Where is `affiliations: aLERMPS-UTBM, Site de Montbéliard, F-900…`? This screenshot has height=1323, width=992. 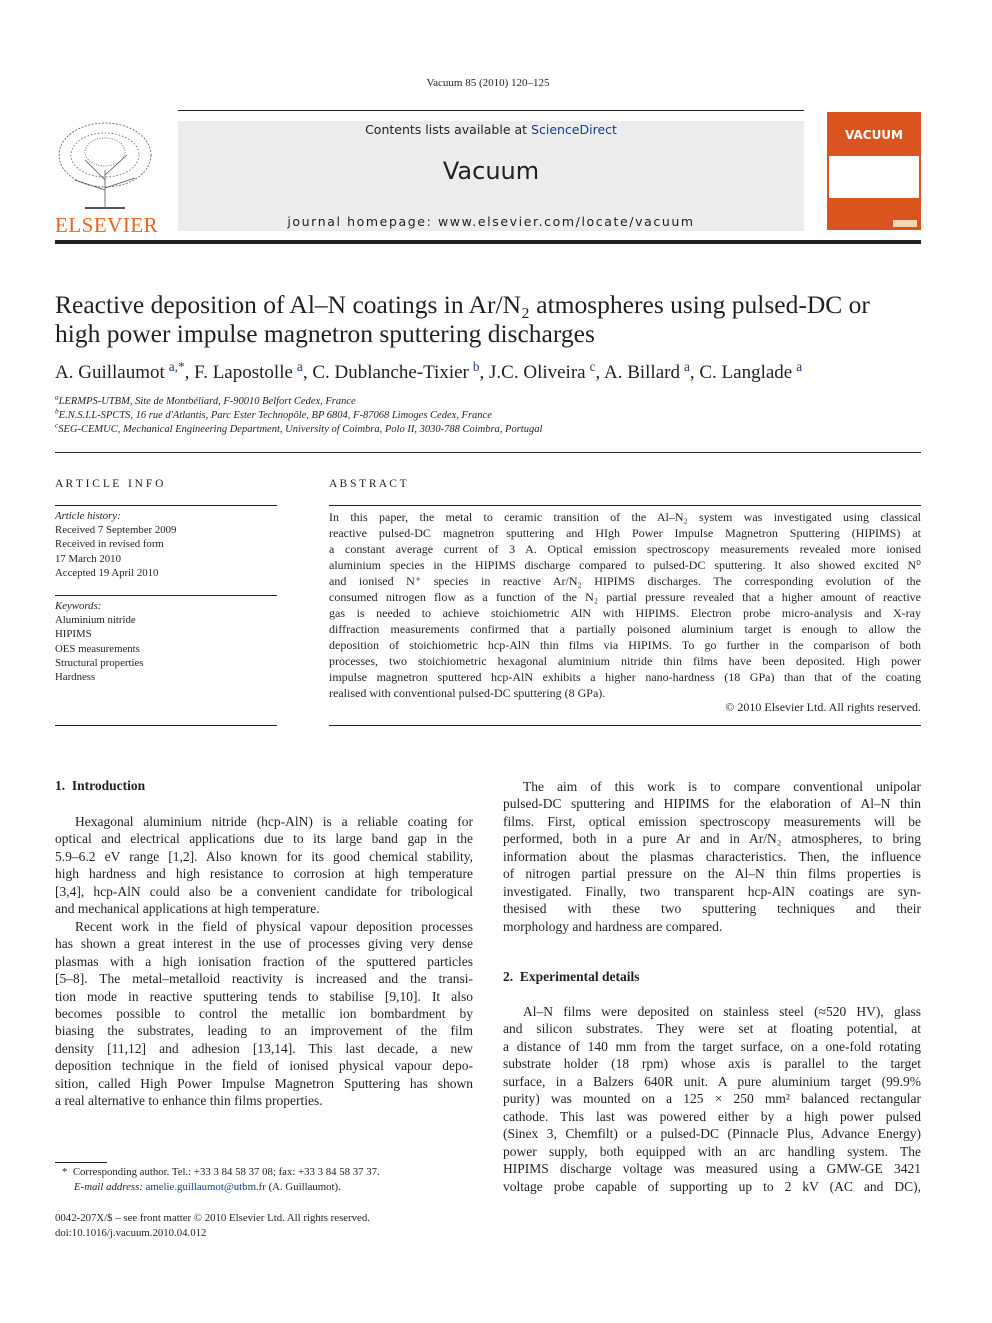 affiliations: aLERMPS-UTBM, Site de Montbéliard, F-900… is located at coordinates (299, 415).